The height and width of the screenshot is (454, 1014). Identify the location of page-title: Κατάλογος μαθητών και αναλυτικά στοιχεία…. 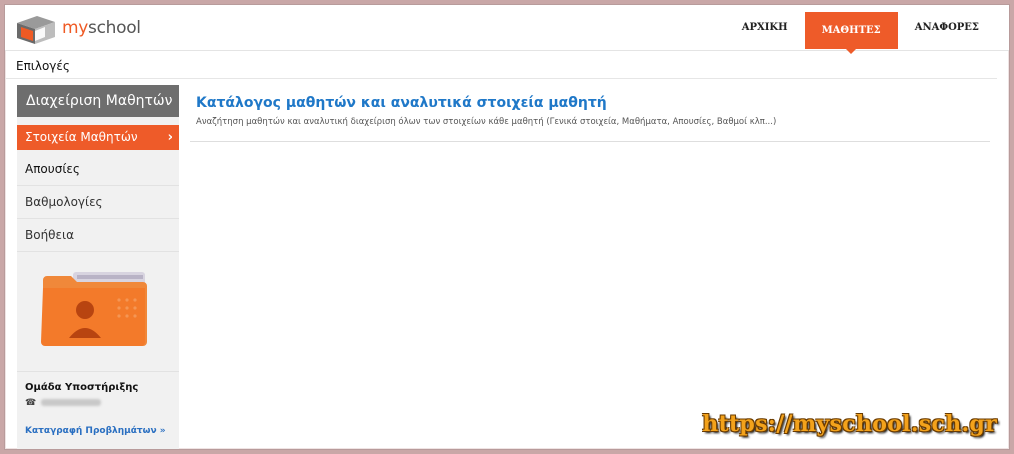
(401, 103).